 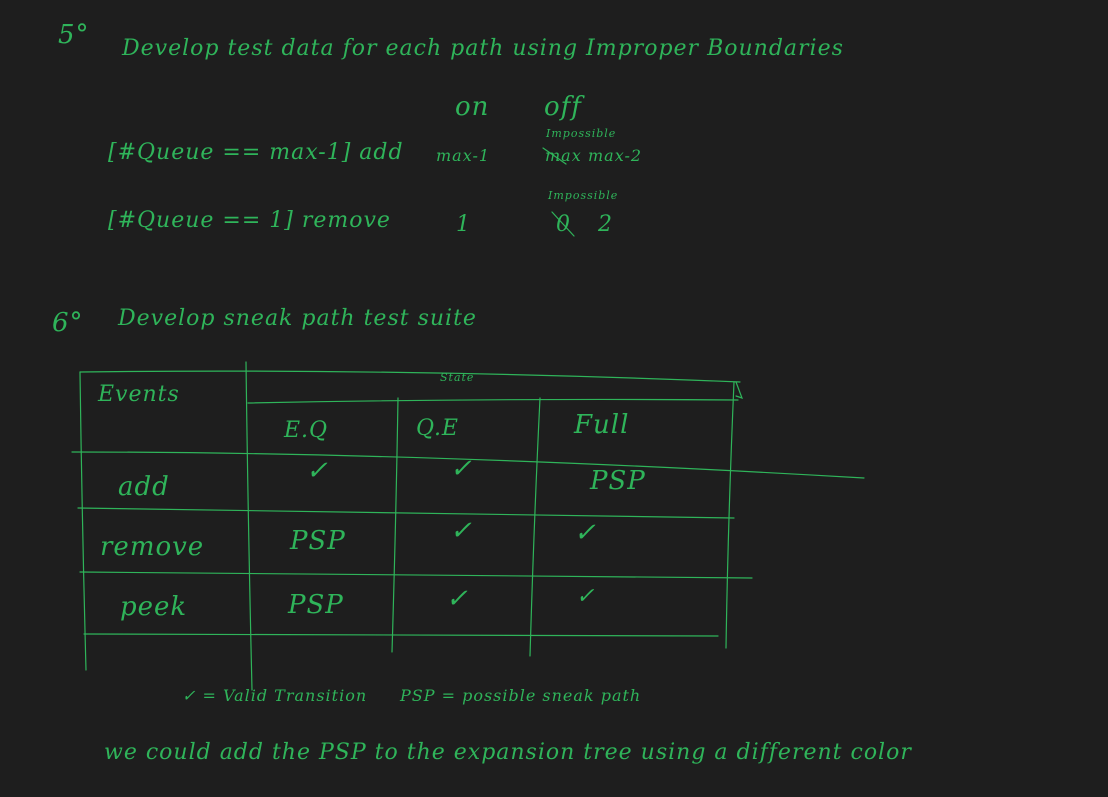 What do you see at coordinates (521, 695) in the screenshot?
I see `legend-possible-sneak-path: PSP = possible sneak path` at bounding box center [521, 695].